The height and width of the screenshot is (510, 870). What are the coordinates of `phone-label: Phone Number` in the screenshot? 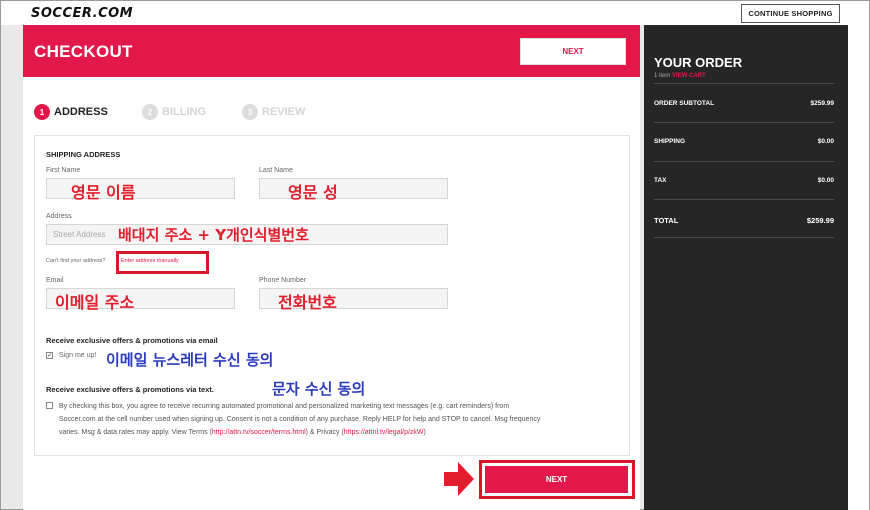 It's located at (283, 280).